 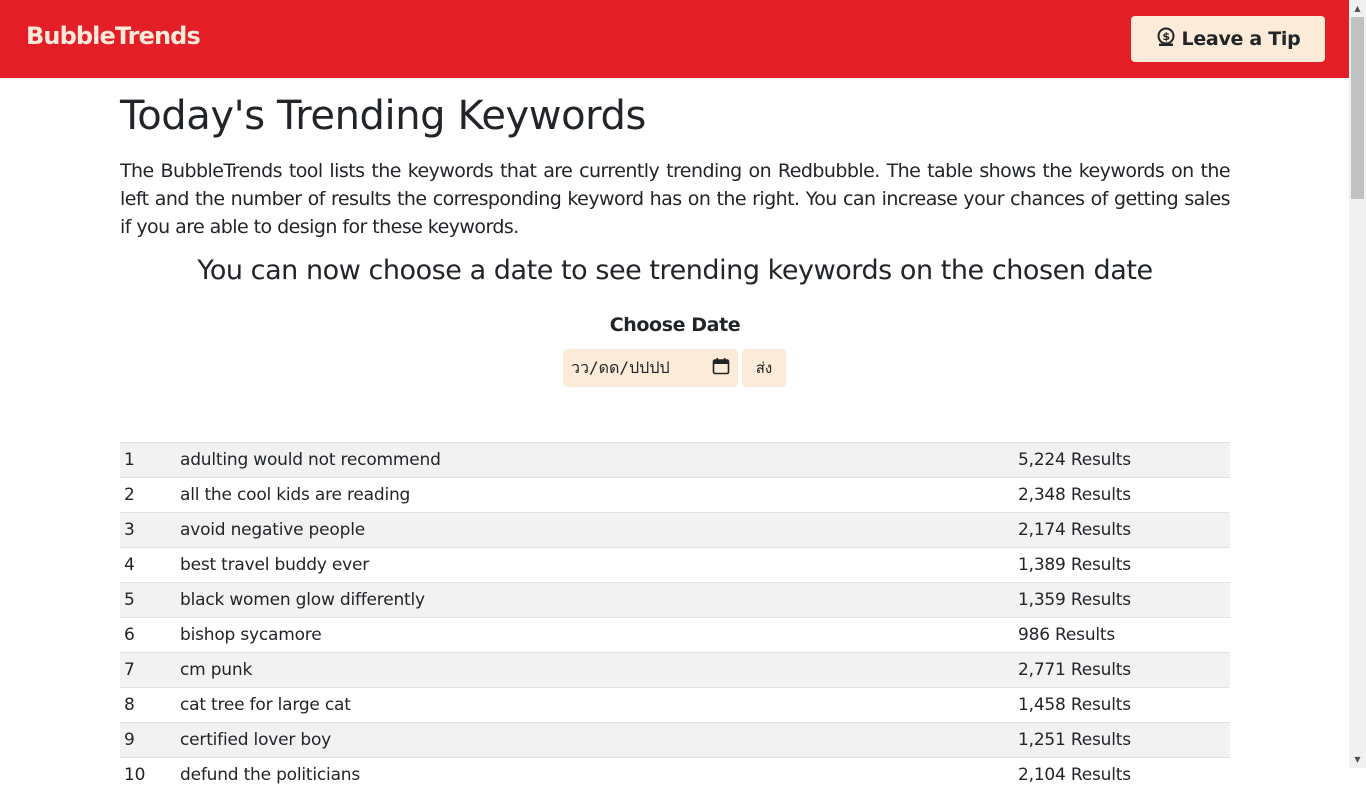 What do you see at coordinates (595, 495) in the screenshot?
I see `keyword-cell: all the cool kids are reading` at bounding box center [595, 495].